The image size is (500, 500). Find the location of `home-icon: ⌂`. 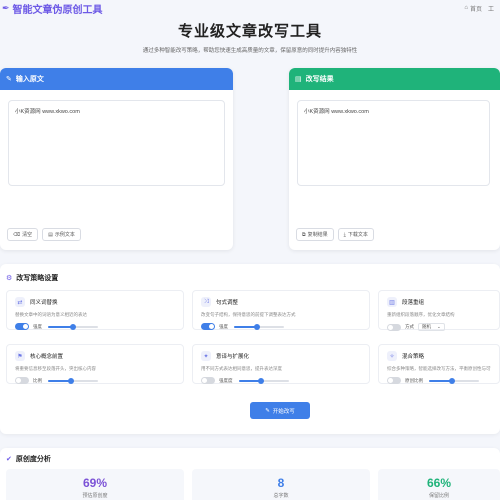

home-icon: ⌂ is located at coordinates (466, 8).